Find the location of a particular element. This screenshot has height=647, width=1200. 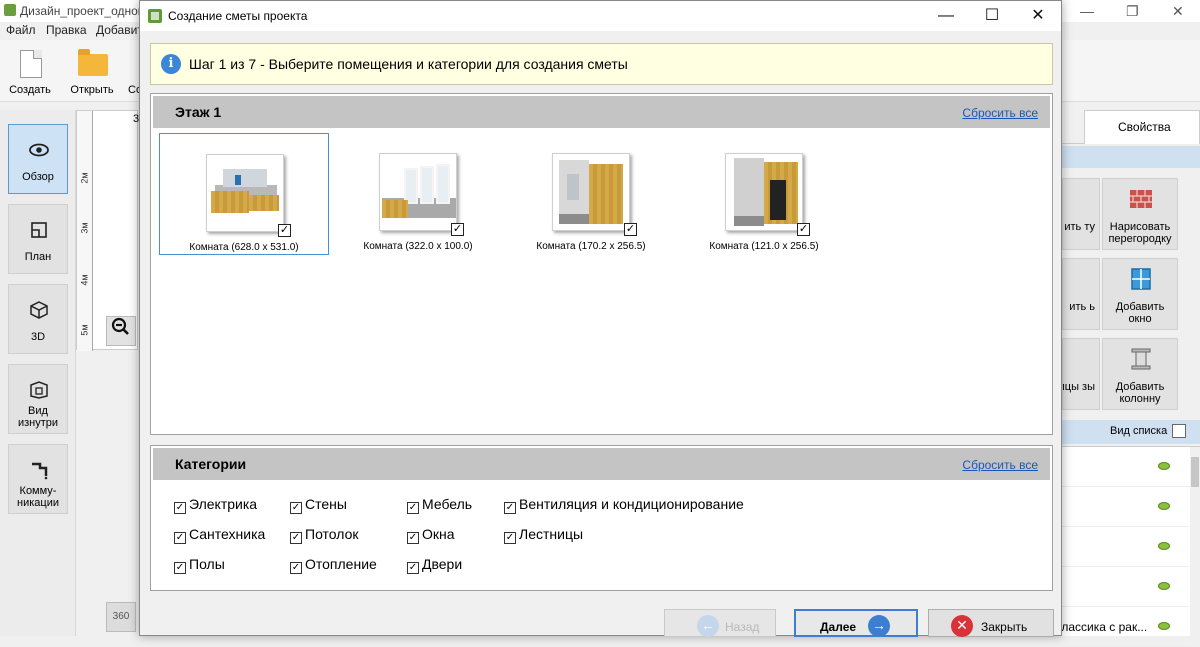

add-window-button: Добавить окно is located at coordinates (1140, 294).